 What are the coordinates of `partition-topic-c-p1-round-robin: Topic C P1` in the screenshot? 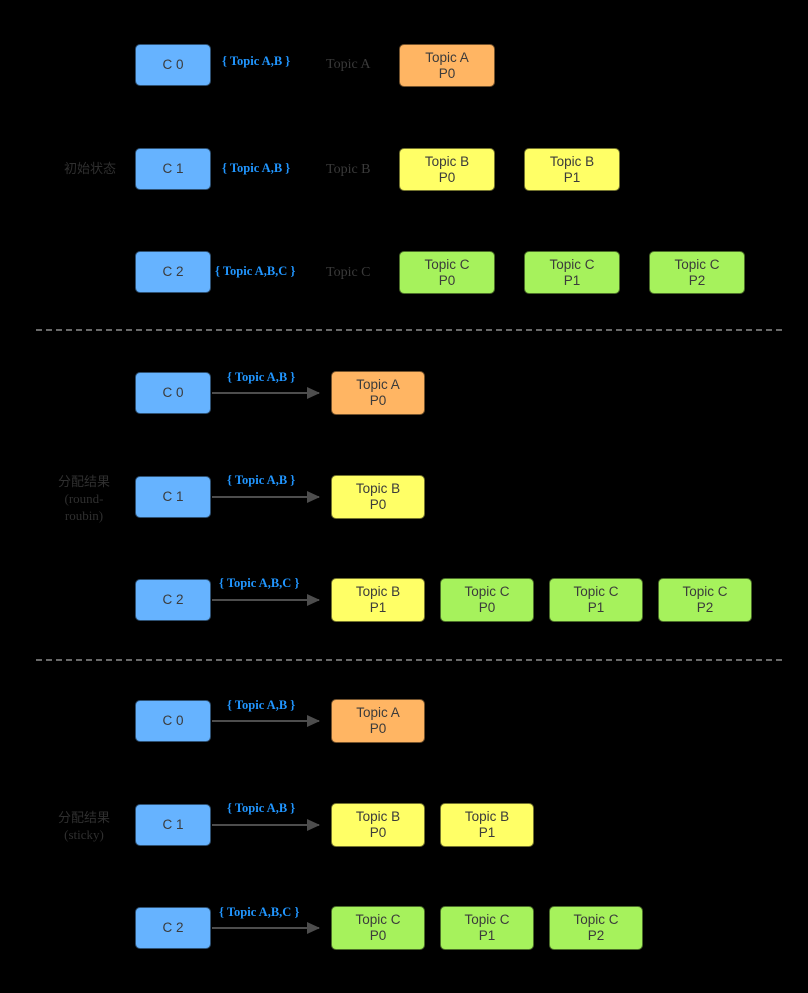 It's located at (596, 600).